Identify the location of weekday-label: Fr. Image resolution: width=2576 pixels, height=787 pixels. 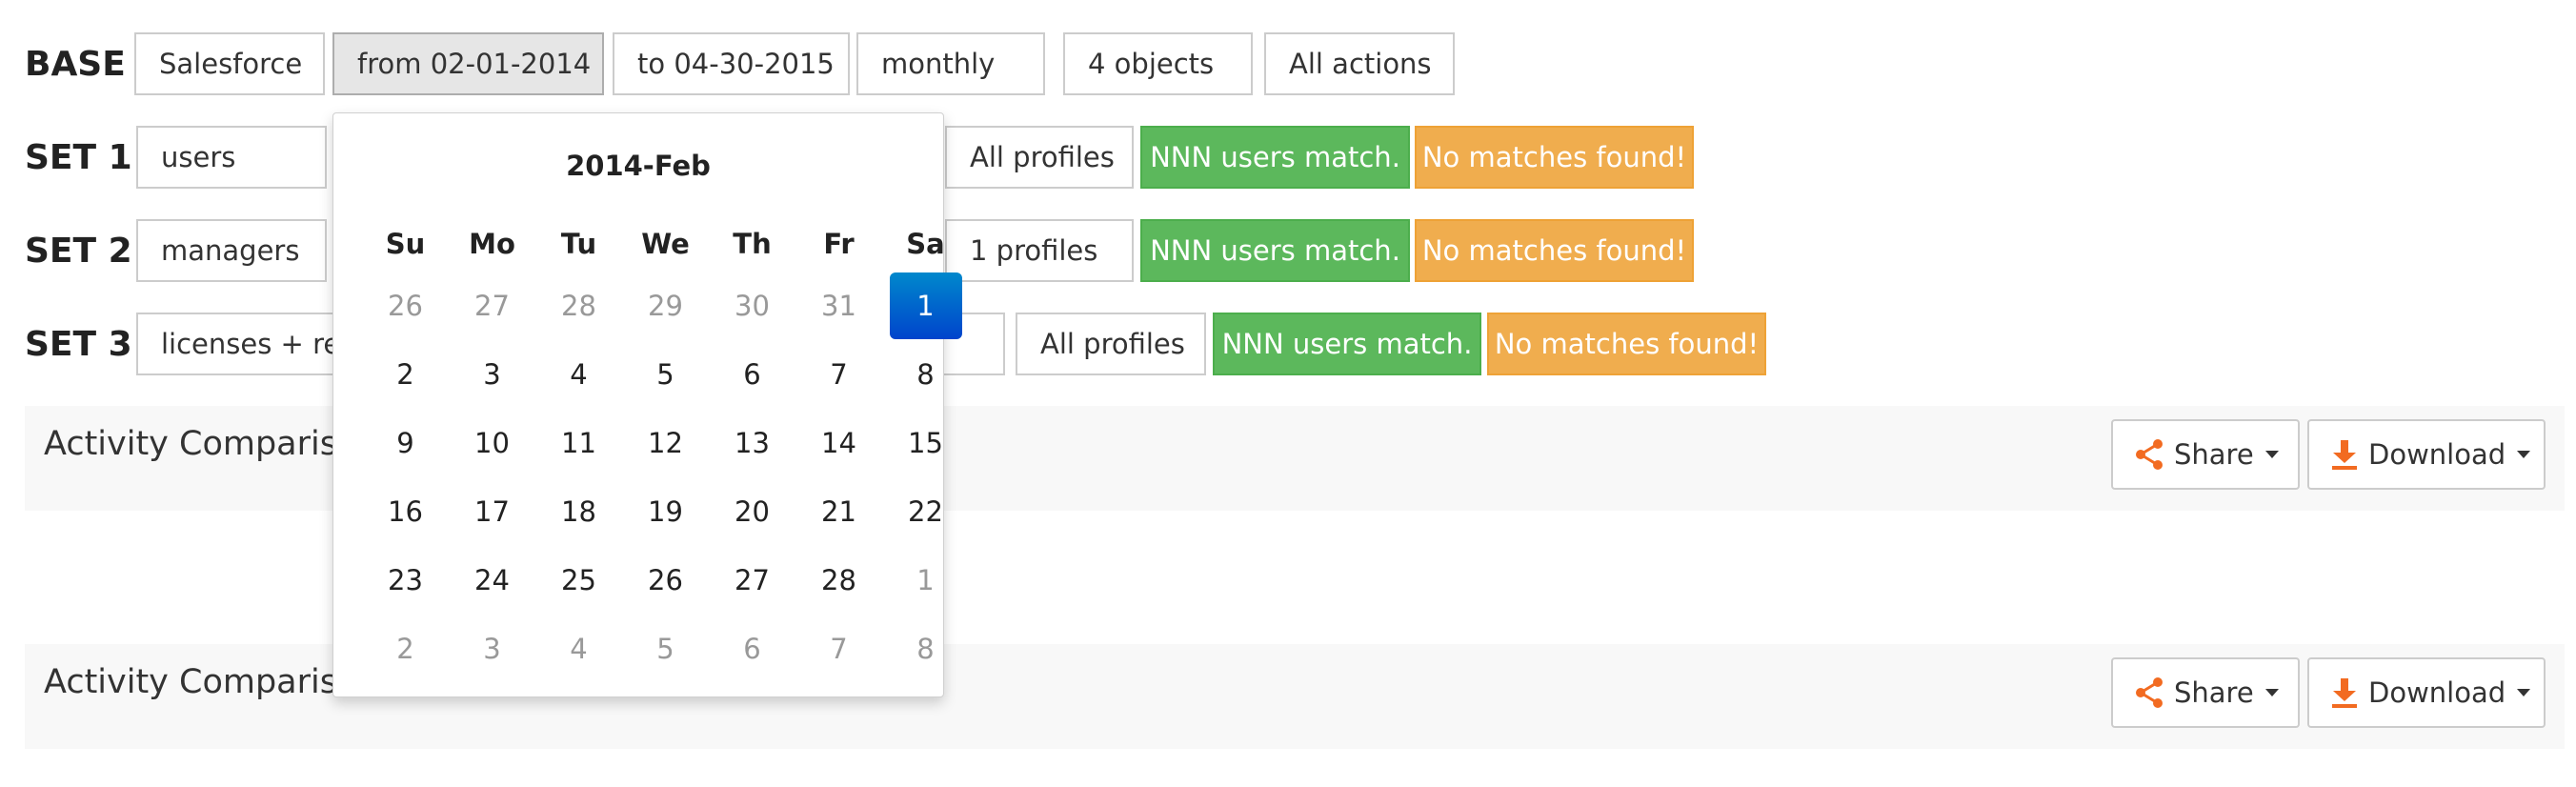
(839, 244).